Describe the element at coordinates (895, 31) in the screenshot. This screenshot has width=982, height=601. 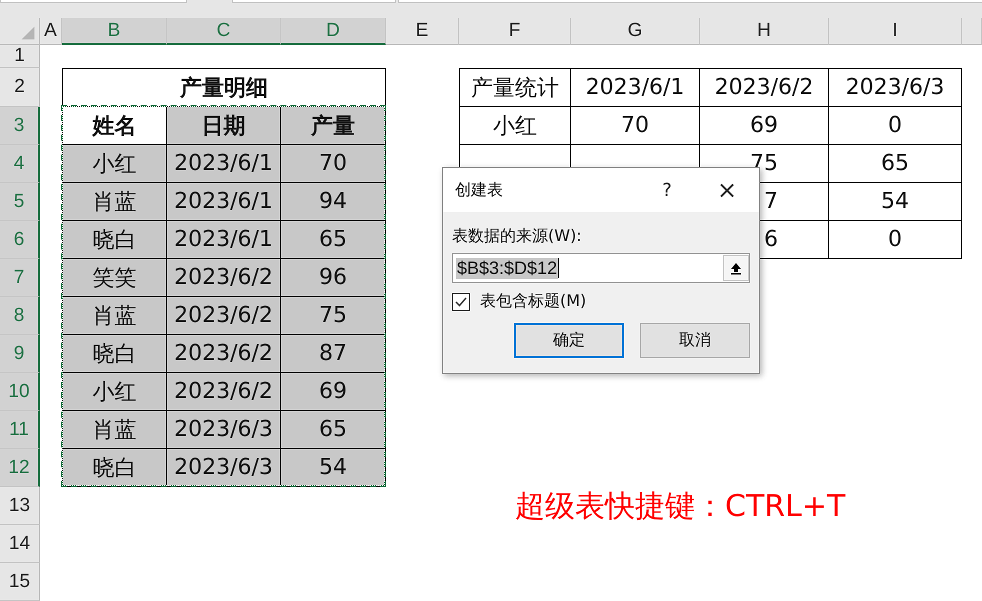
I see `column-header: I` at that location.